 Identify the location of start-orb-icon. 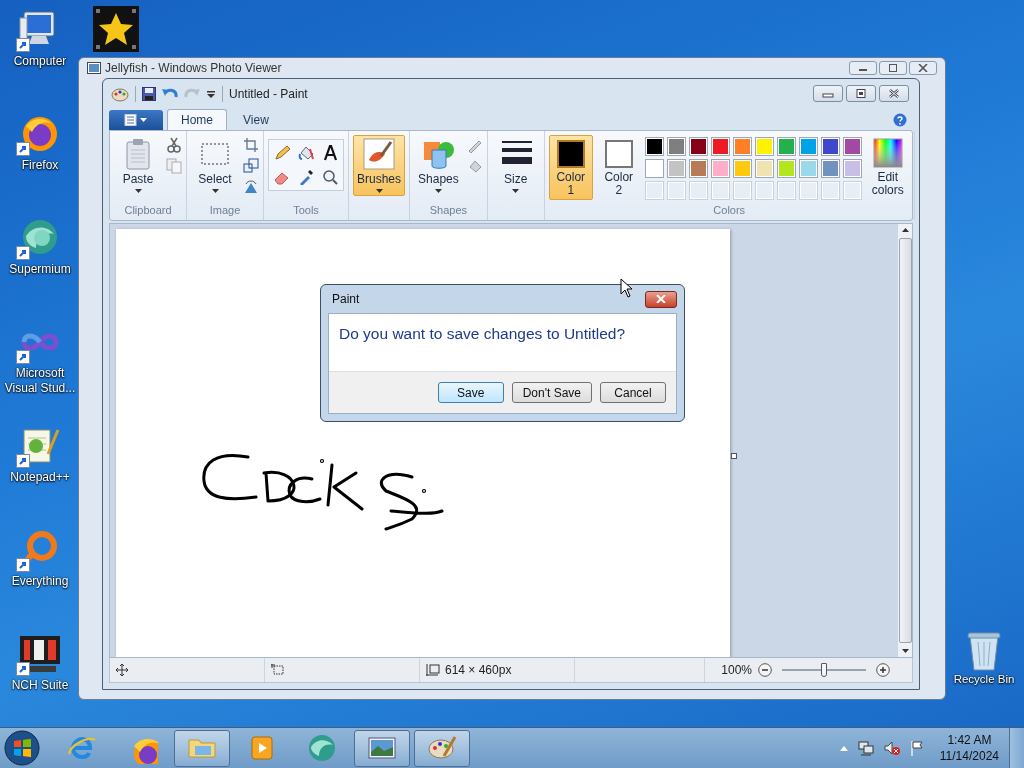
(22, 748).